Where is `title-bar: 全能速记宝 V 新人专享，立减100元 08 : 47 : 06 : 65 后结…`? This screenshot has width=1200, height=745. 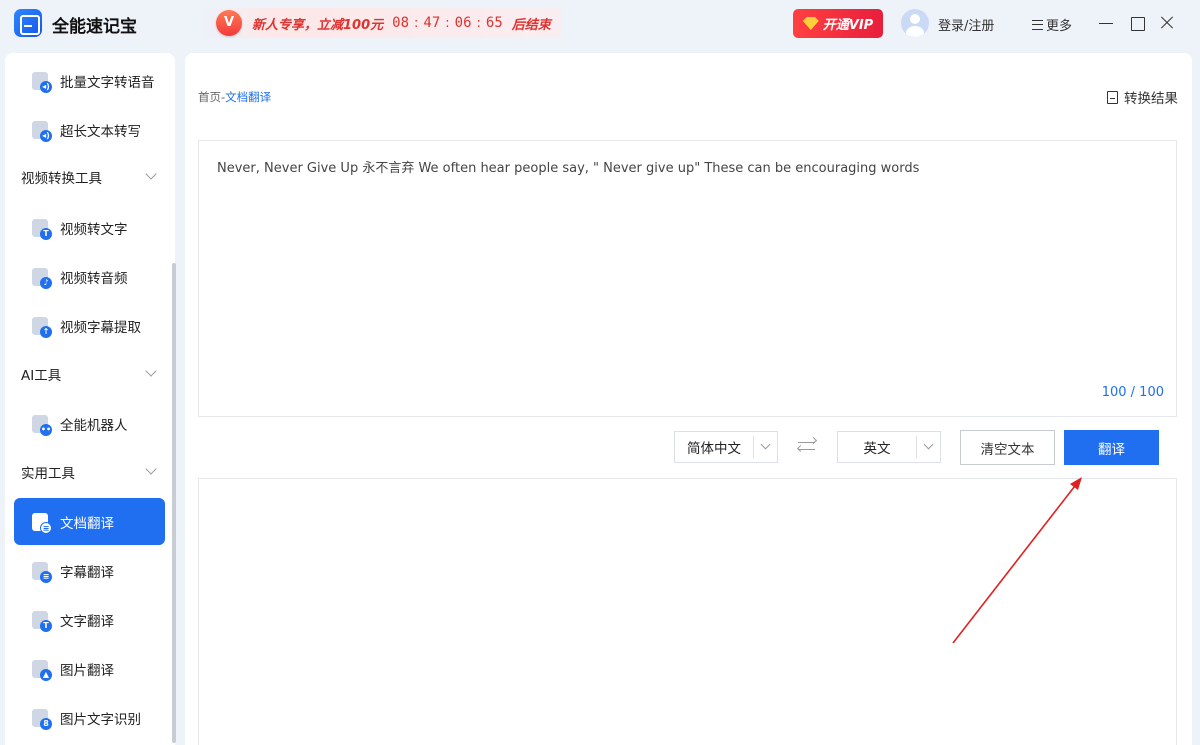
title-bar: 全能速记宝 V 新人专享，立减100元 08 : 47 : 06 : 65 后结… is located at coordinates (600, 23).